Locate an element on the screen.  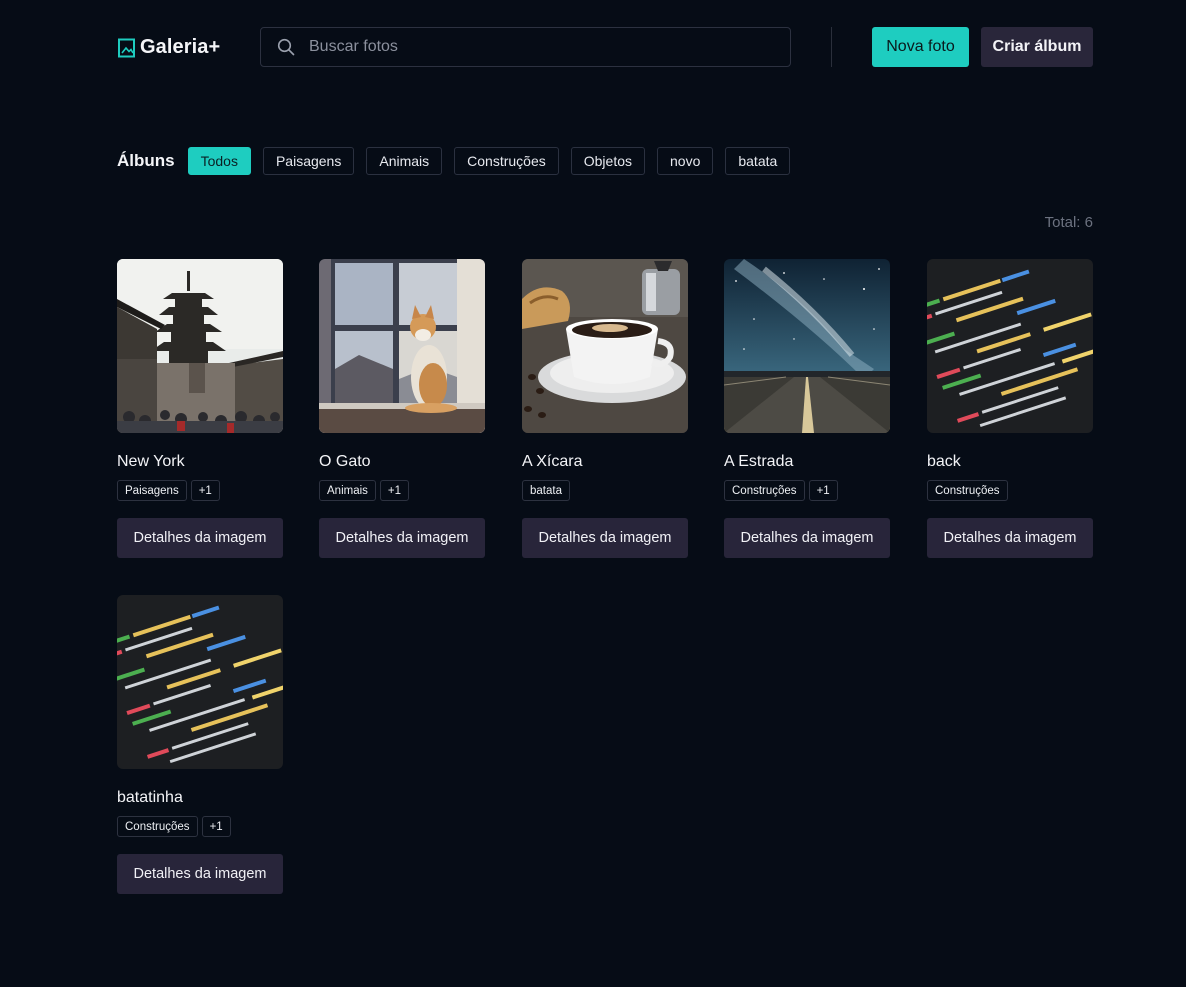
photo-title: New York is located at coordinates (151, 461).